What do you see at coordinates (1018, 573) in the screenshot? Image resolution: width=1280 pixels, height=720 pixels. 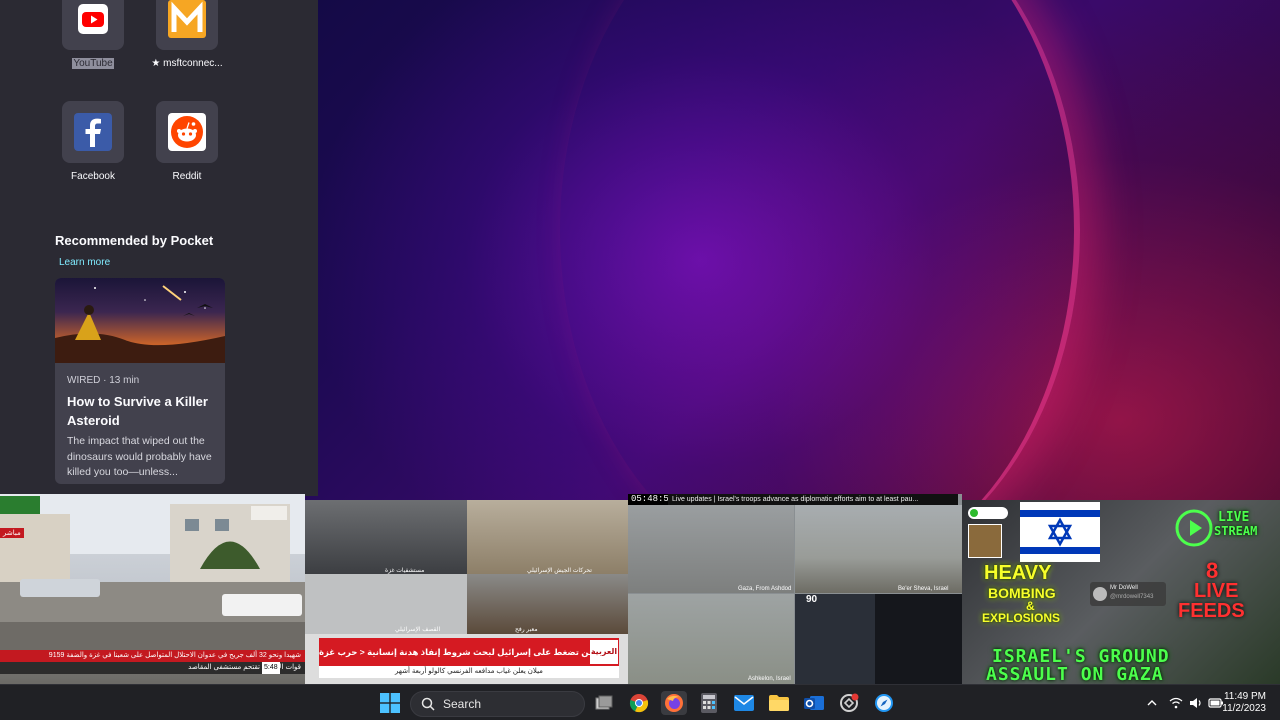 I see `heavy-text: HEAVY` at bounding box center [1018, 573].